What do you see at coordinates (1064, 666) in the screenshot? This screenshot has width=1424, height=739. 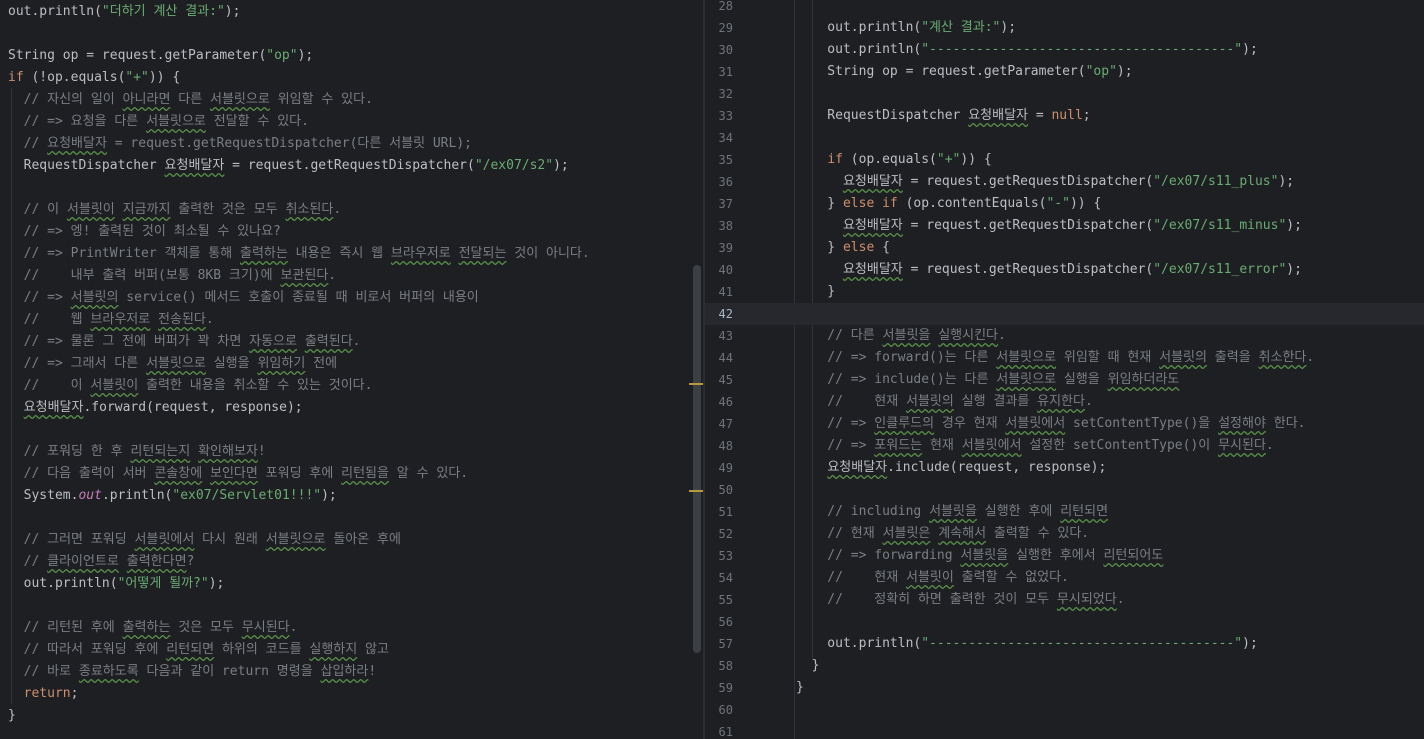 I see `code-line: 58 }` at bounding box center [1064, 666].